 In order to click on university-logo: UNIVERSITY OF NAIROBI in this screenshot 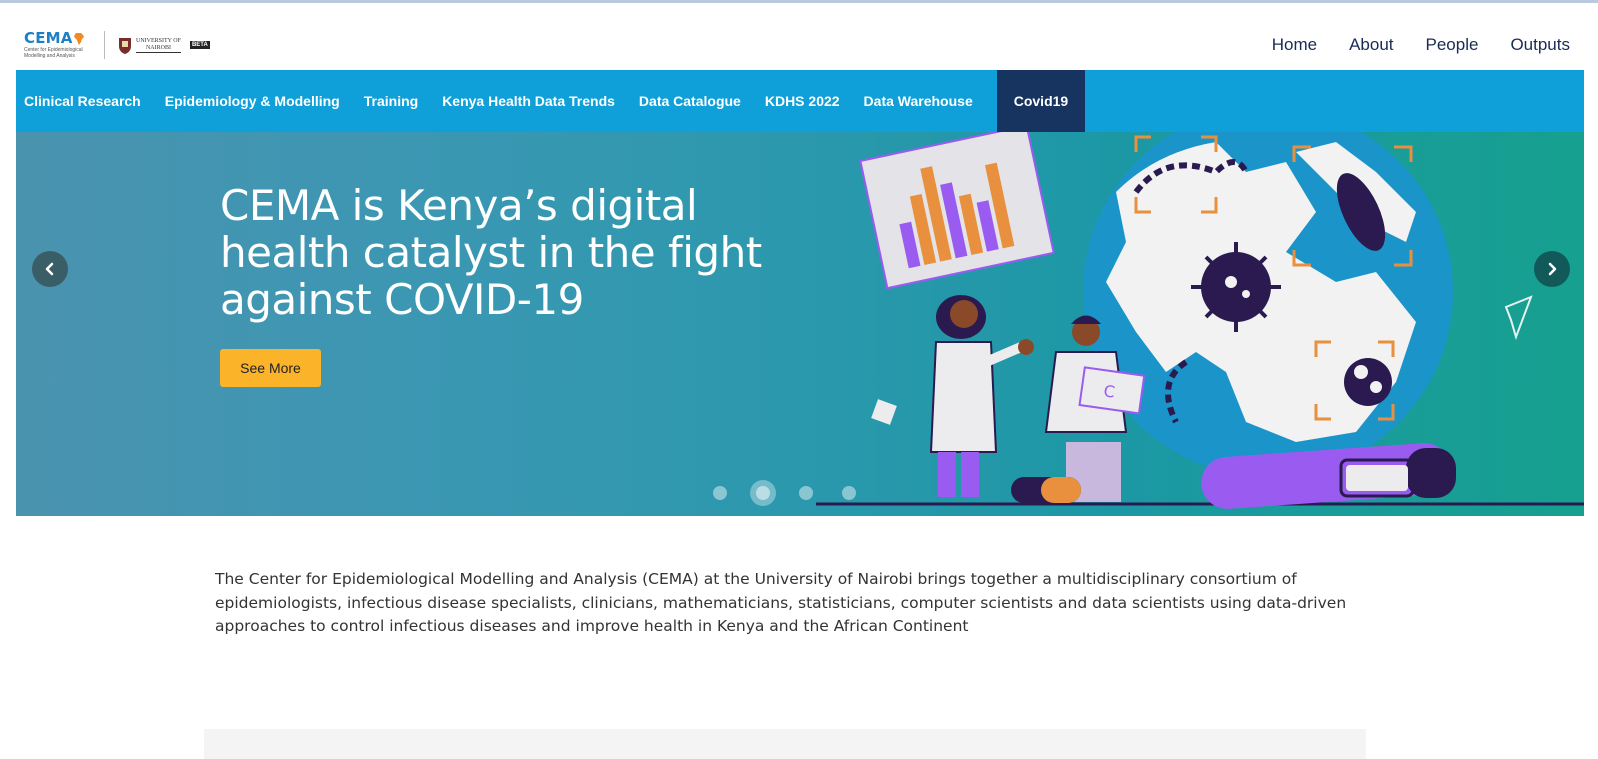, I will do `click(149, 45)`.